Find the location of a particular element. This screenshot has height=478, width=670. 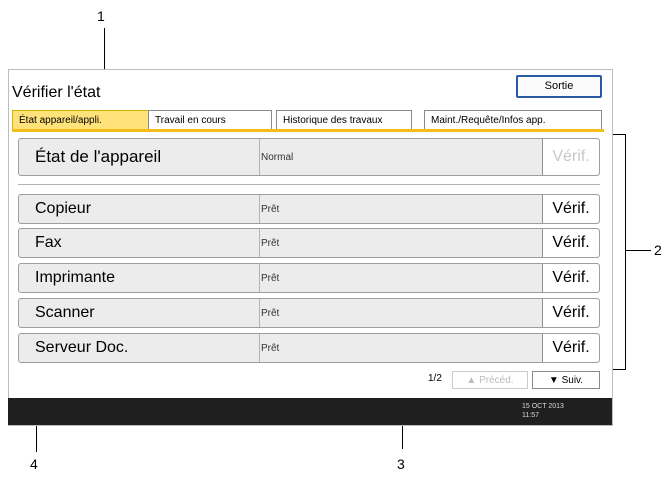

callout-2-bracket is located at coordinates (625, 252).